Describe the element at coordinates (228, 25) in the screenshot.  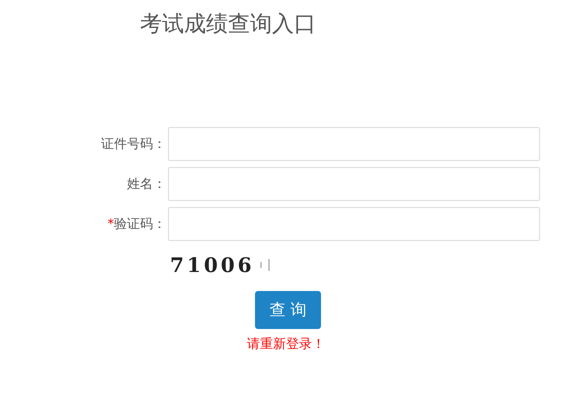
I see `page-title: 考试成绩查询入口` at that location.